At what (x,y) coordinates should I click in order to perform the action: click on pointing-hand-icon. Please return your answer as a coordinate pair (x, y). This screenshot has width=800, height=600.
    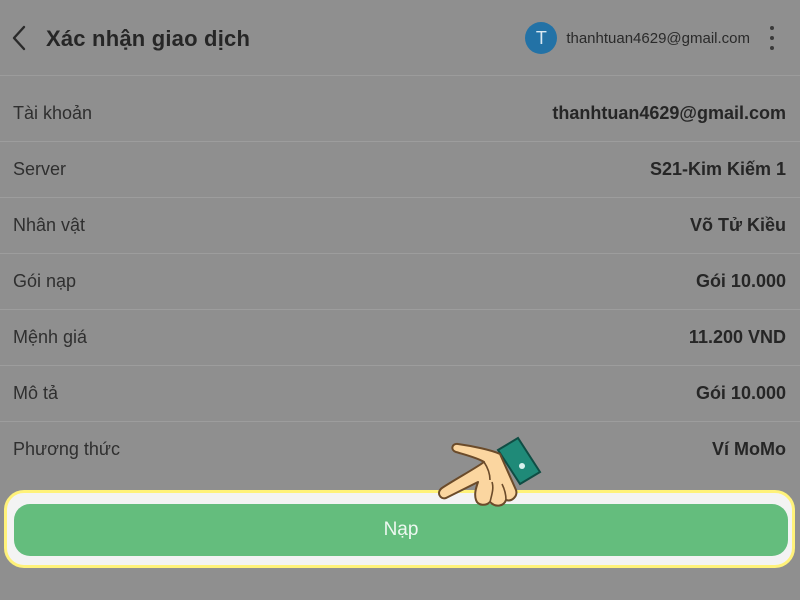
    Looking at the image, I should click on (490, 471).